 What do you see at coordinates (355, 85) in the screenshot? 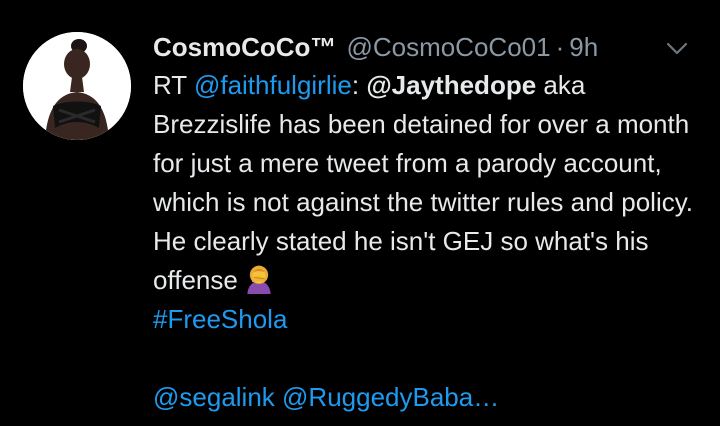
I see `colon-text: :` at bounding box center [355, 85].